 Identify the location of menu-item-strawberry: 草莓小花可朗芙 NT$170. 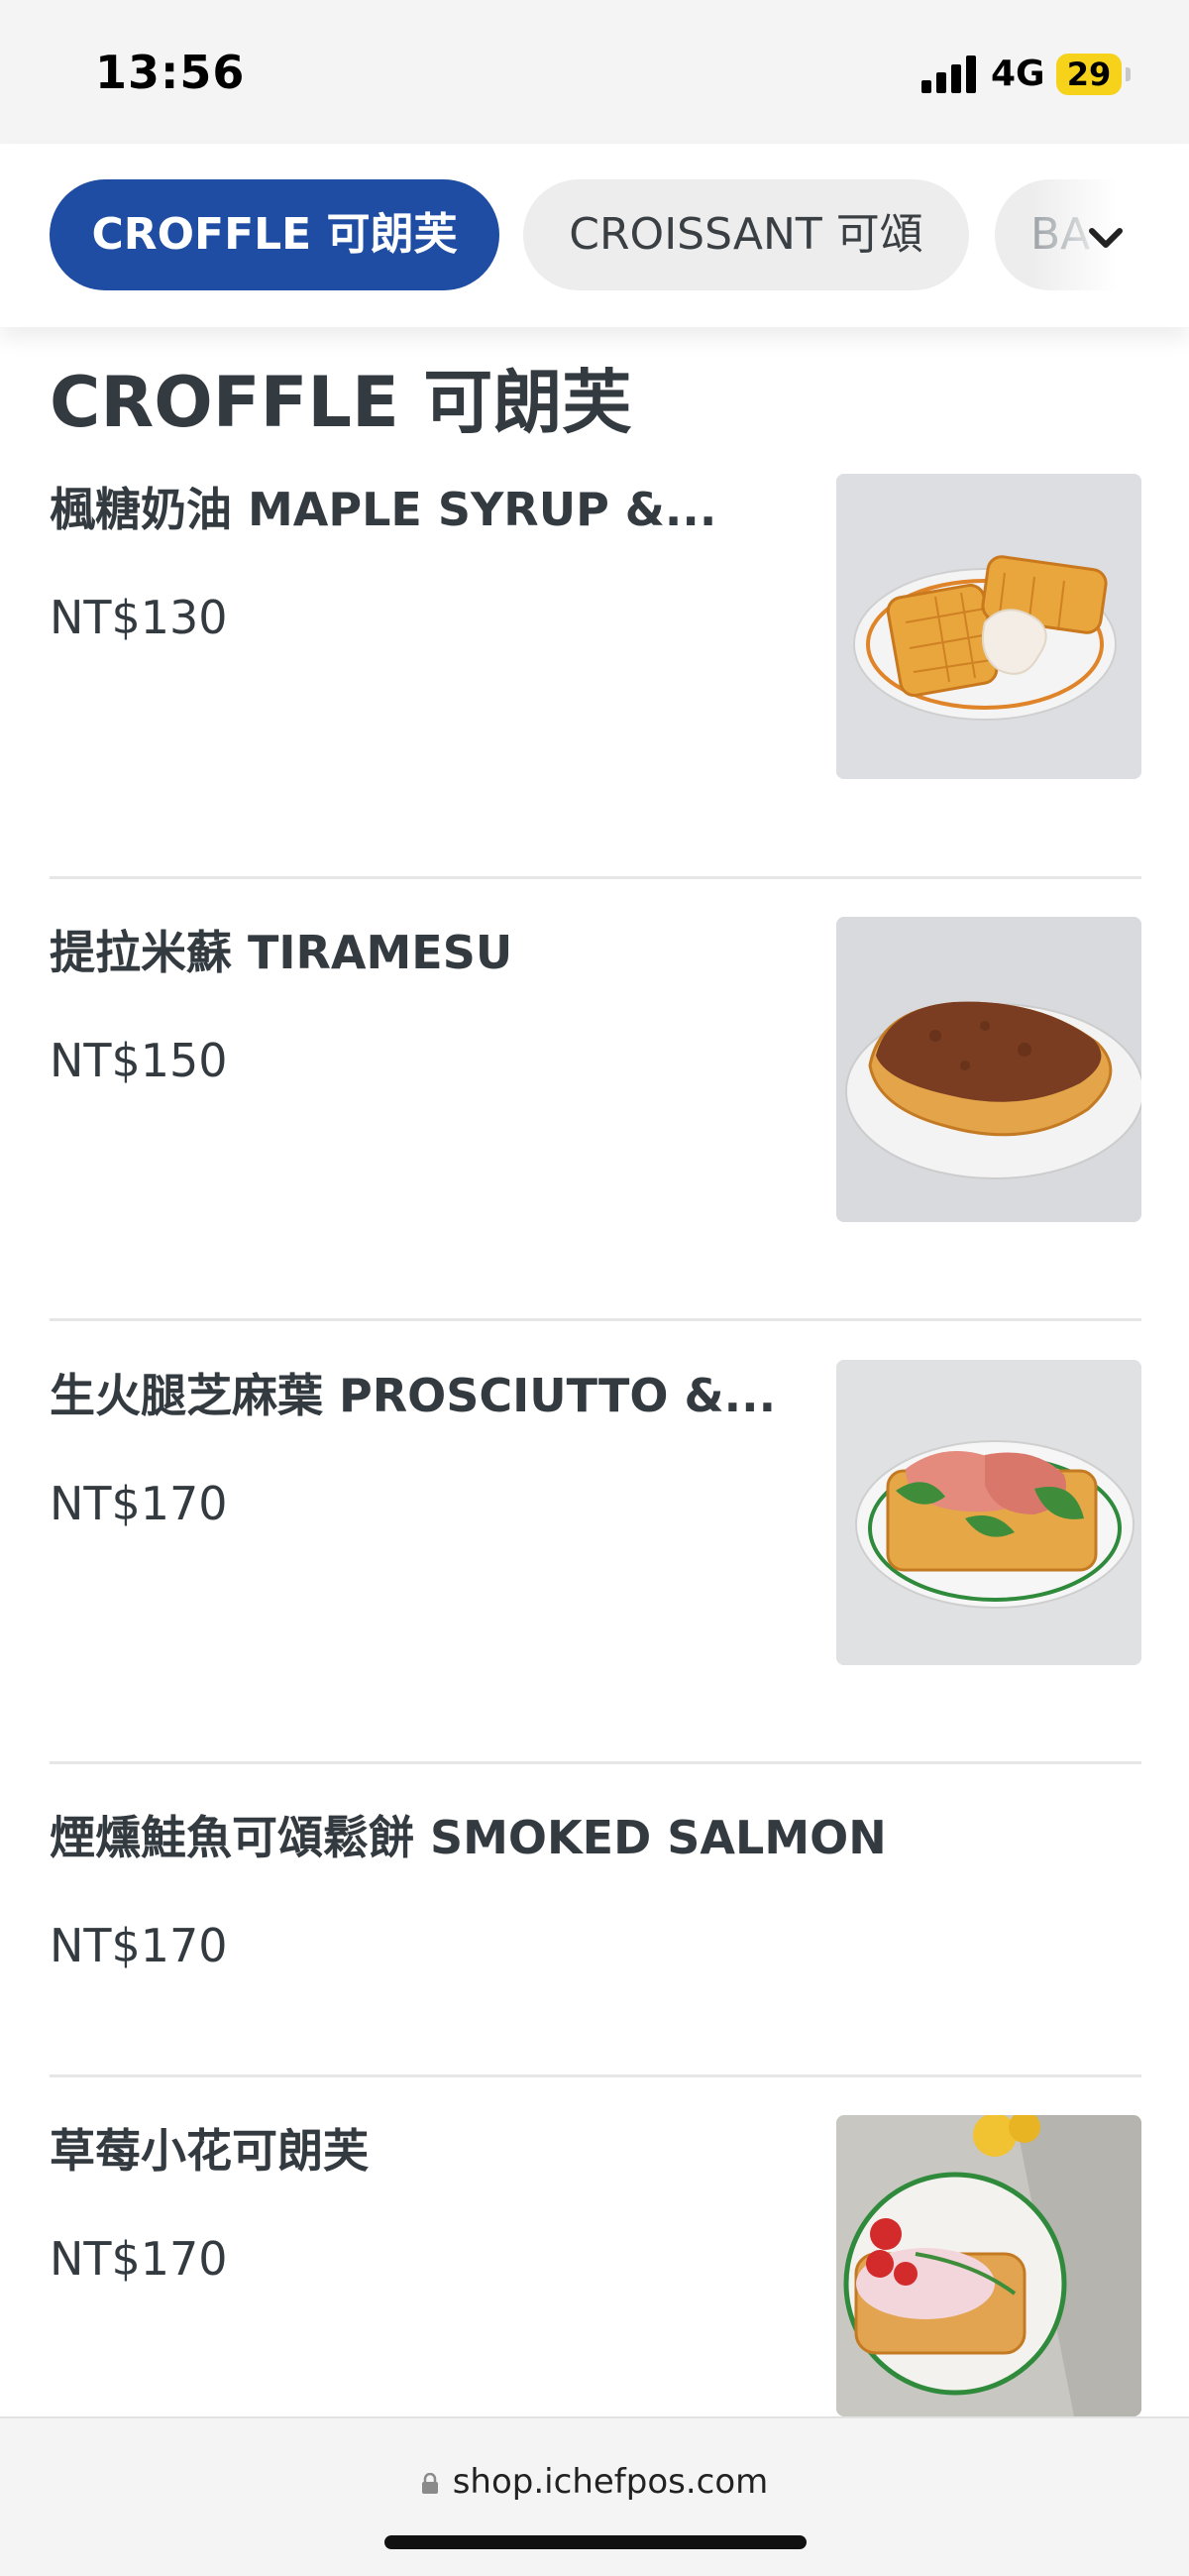
(595, 2265).